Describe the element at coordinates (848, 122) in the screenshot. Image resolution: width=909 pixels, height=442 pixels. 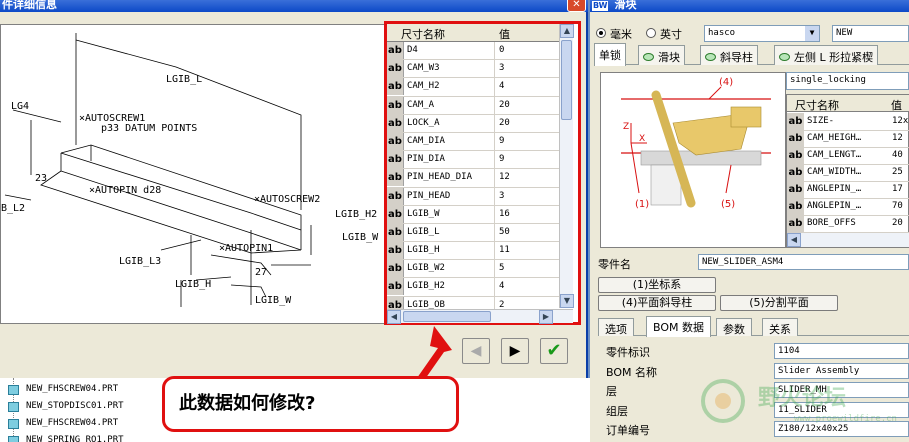
I see `table-row: ab SIZE- 12x` at that location.